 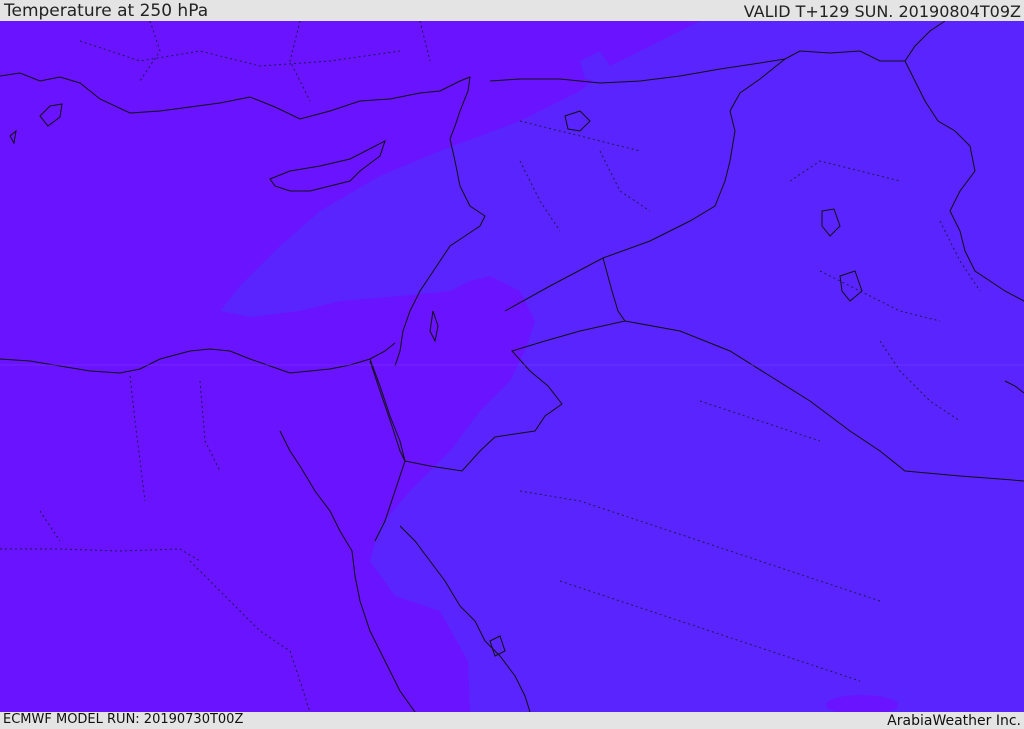 I want to click on credit: ArabiaWeather Inc., so click(x=954, y=721).